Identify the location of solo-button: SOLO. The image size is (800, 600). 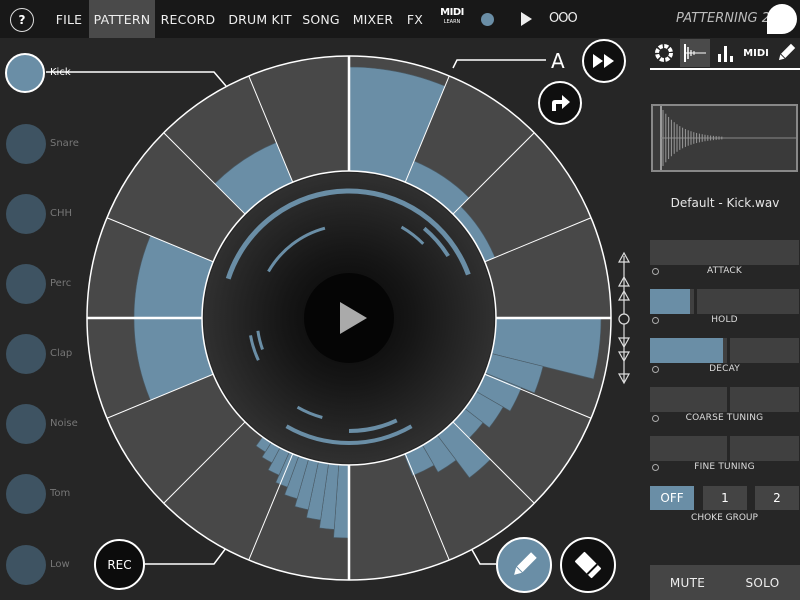
(762, 582).